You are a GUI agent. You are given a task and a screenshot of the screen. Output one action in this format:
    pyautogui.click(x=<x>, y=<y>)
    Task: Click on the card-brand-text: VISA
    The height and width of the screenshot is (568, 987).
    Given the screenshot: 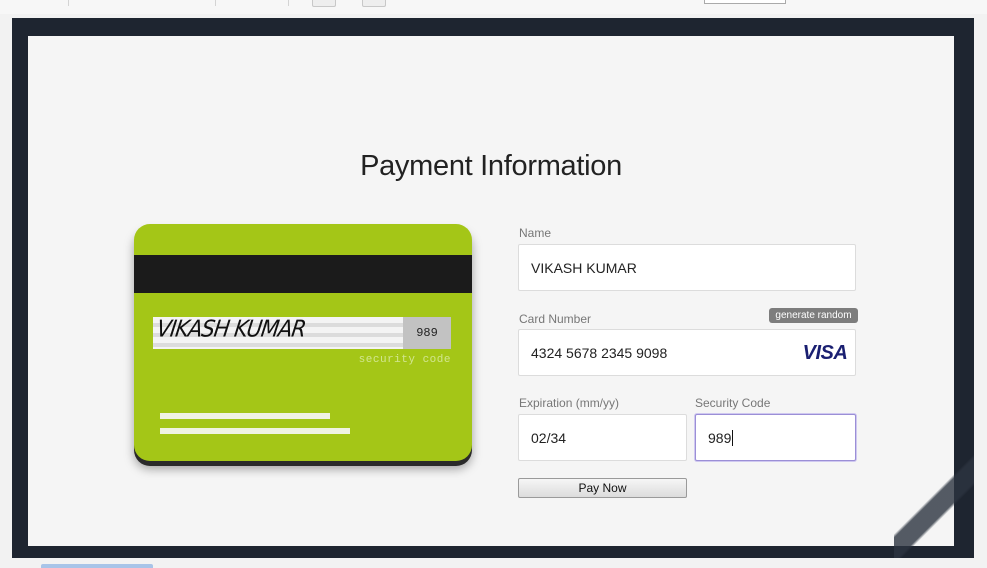 What is the action you would take?
    pyautogui.click(x=825, y=352)
    